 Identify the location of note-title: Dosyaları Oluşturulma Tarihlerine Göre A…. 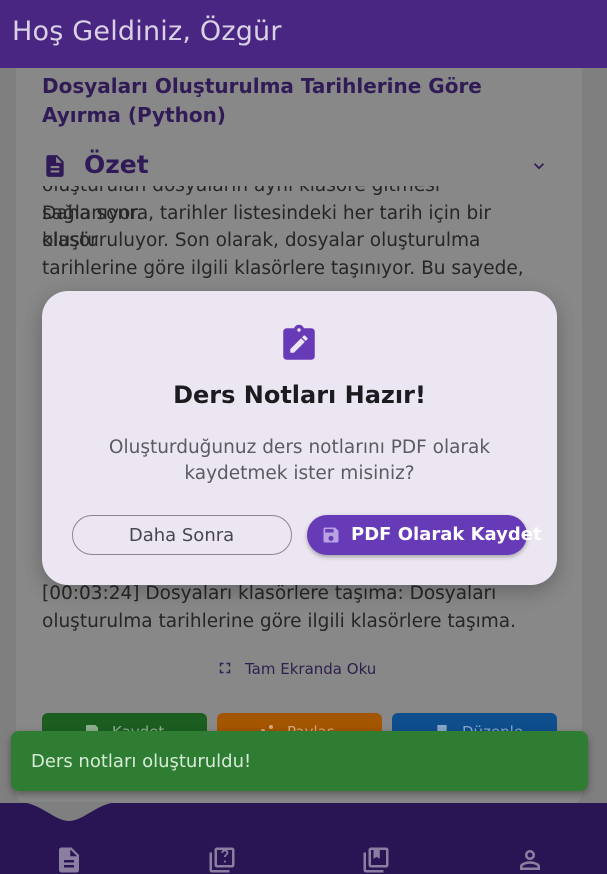
(262, 100).